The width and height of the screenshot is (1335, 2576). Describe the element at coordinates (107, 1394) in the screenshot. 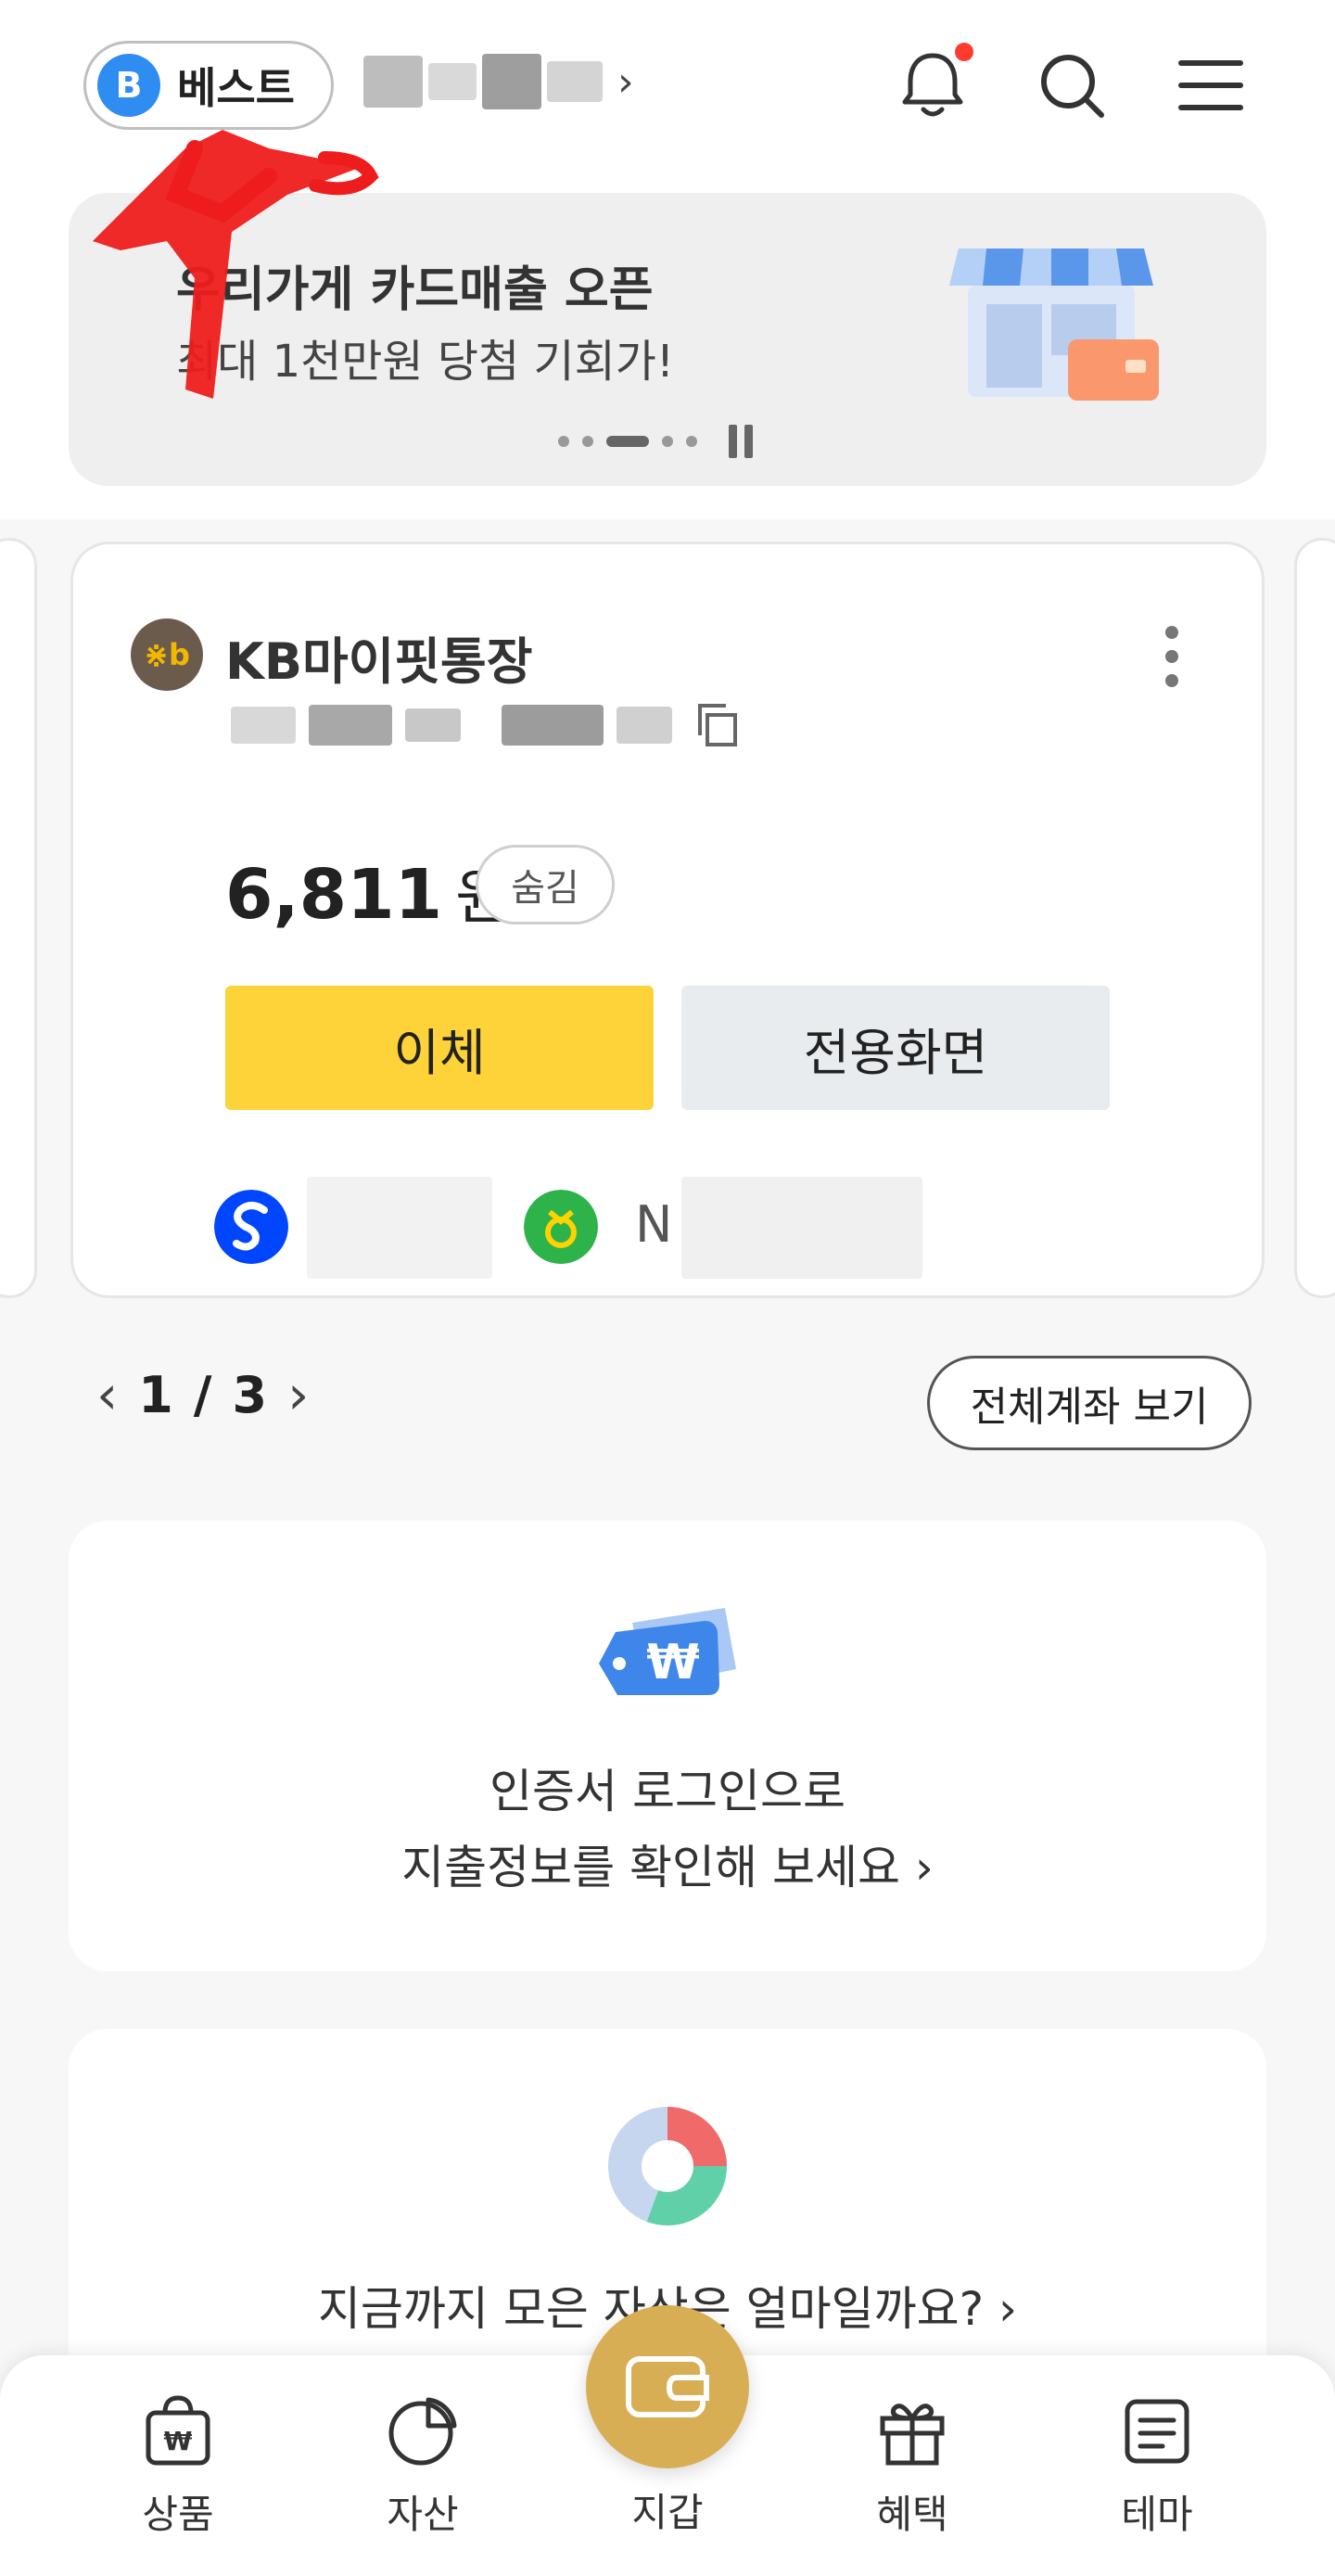

I see `prev-page-button: ‹` at that location.